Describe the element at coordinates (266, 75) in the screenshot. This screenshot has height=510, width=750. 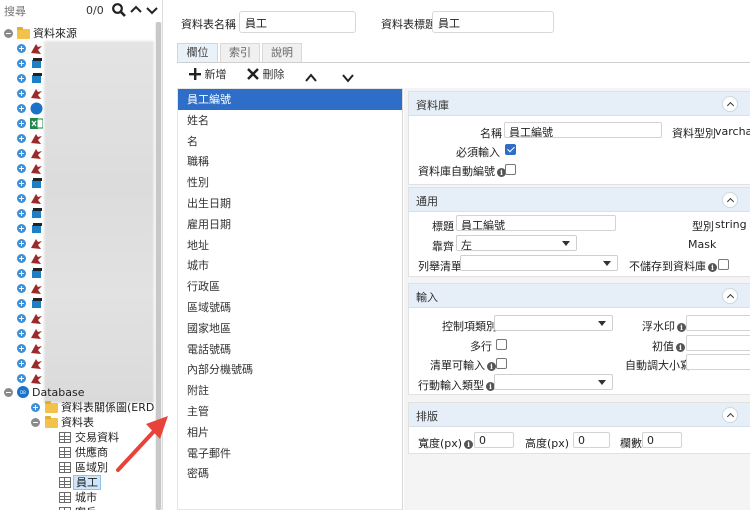
I see `delete-button: 刪除` at that location.